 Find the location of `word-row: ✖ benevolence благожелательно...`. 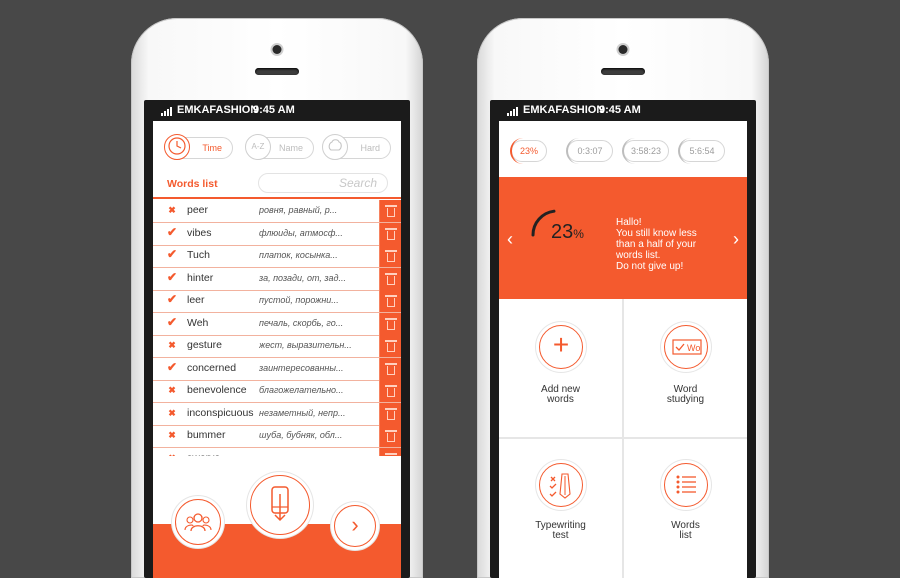

word-row: ✖ benevolence благожелательно... is located at coordinates (277, 391).